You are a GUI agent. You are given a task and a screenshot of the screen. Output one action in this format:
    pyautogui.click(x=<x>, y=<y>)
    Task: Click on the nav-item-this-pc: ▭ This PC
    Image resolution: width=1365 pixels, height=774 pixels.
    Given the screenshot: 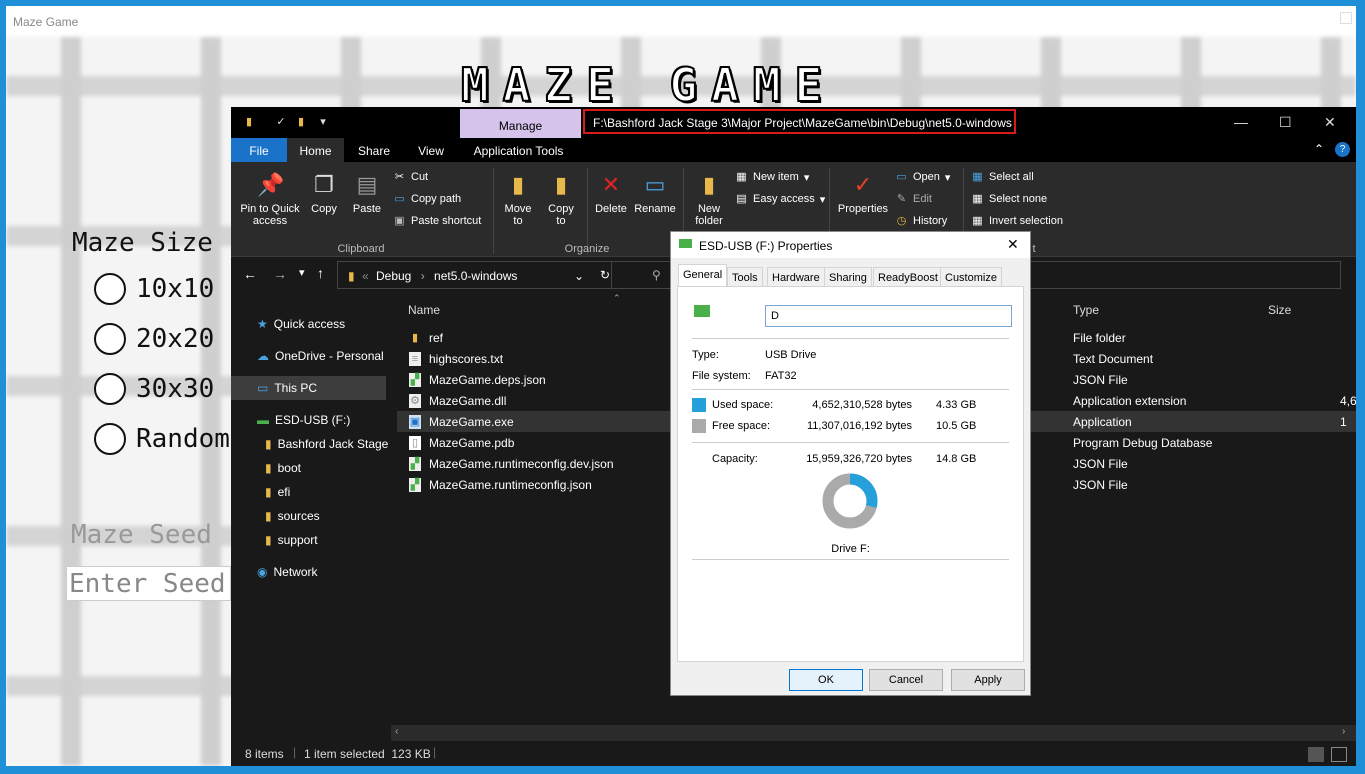 What is the action you would take?
    pyautogui.click(x=308, y=388)
    